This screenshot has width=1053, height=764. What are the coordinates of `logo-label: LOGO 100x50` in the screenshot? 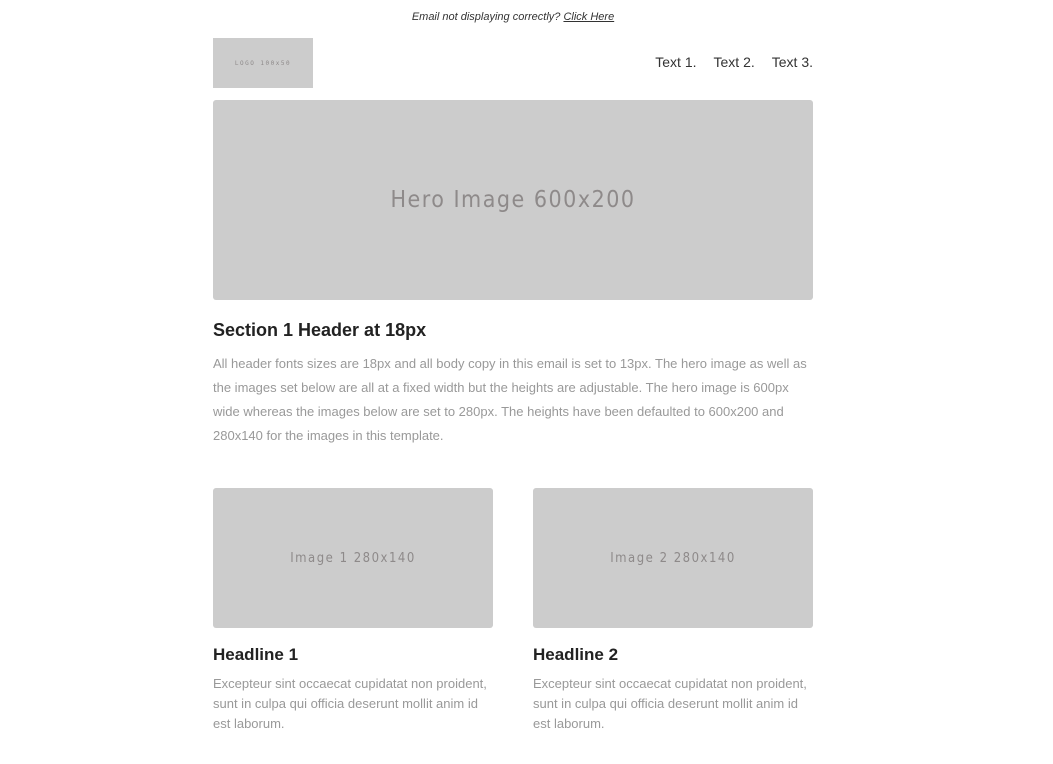 It's located at (263, 63).